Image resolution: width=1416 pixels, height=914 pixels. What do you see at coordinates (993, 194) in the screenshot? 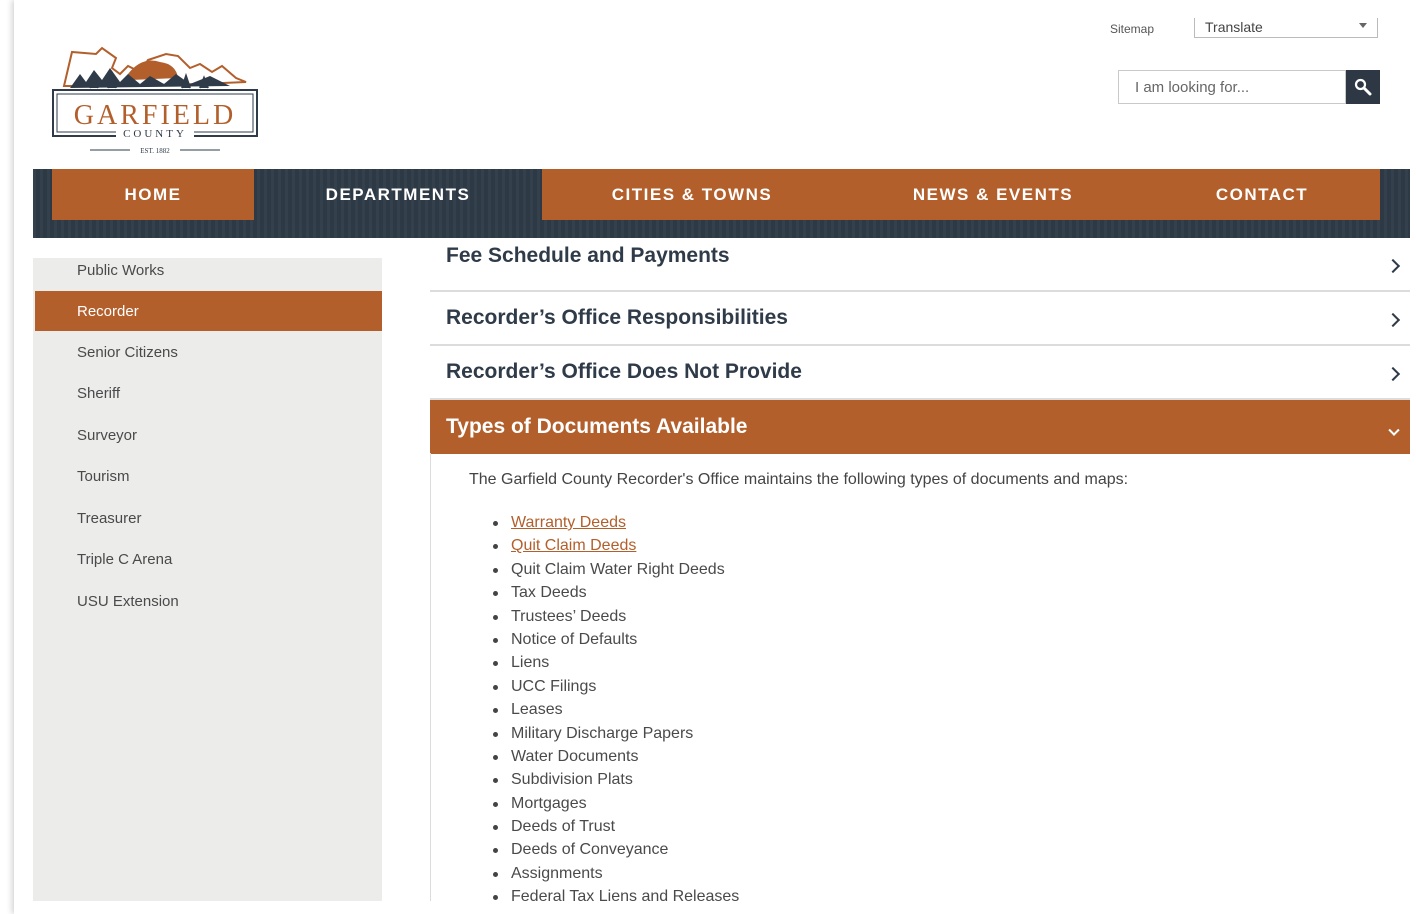
I see `nav-news-events: NEWS & EVENTS` at bounding box center [993, 194].